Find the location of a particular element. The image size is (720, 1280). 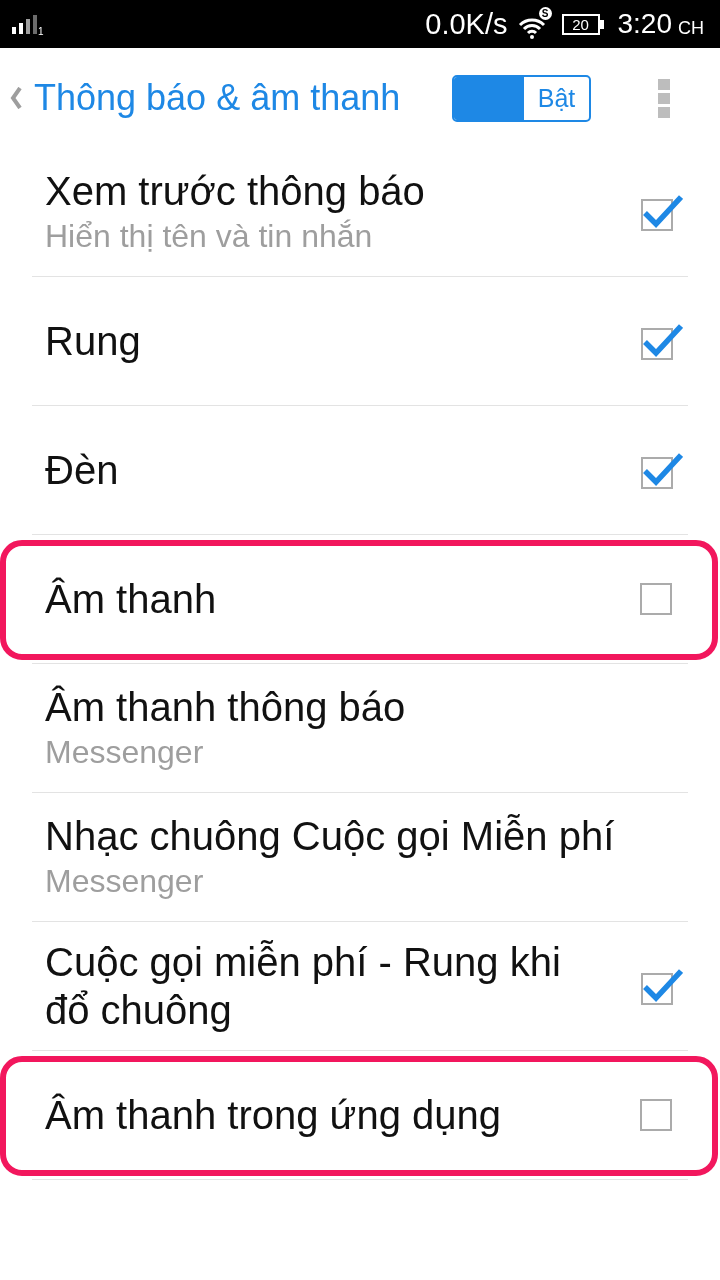

wifi-badge: S is located at coordinates (545, 13).